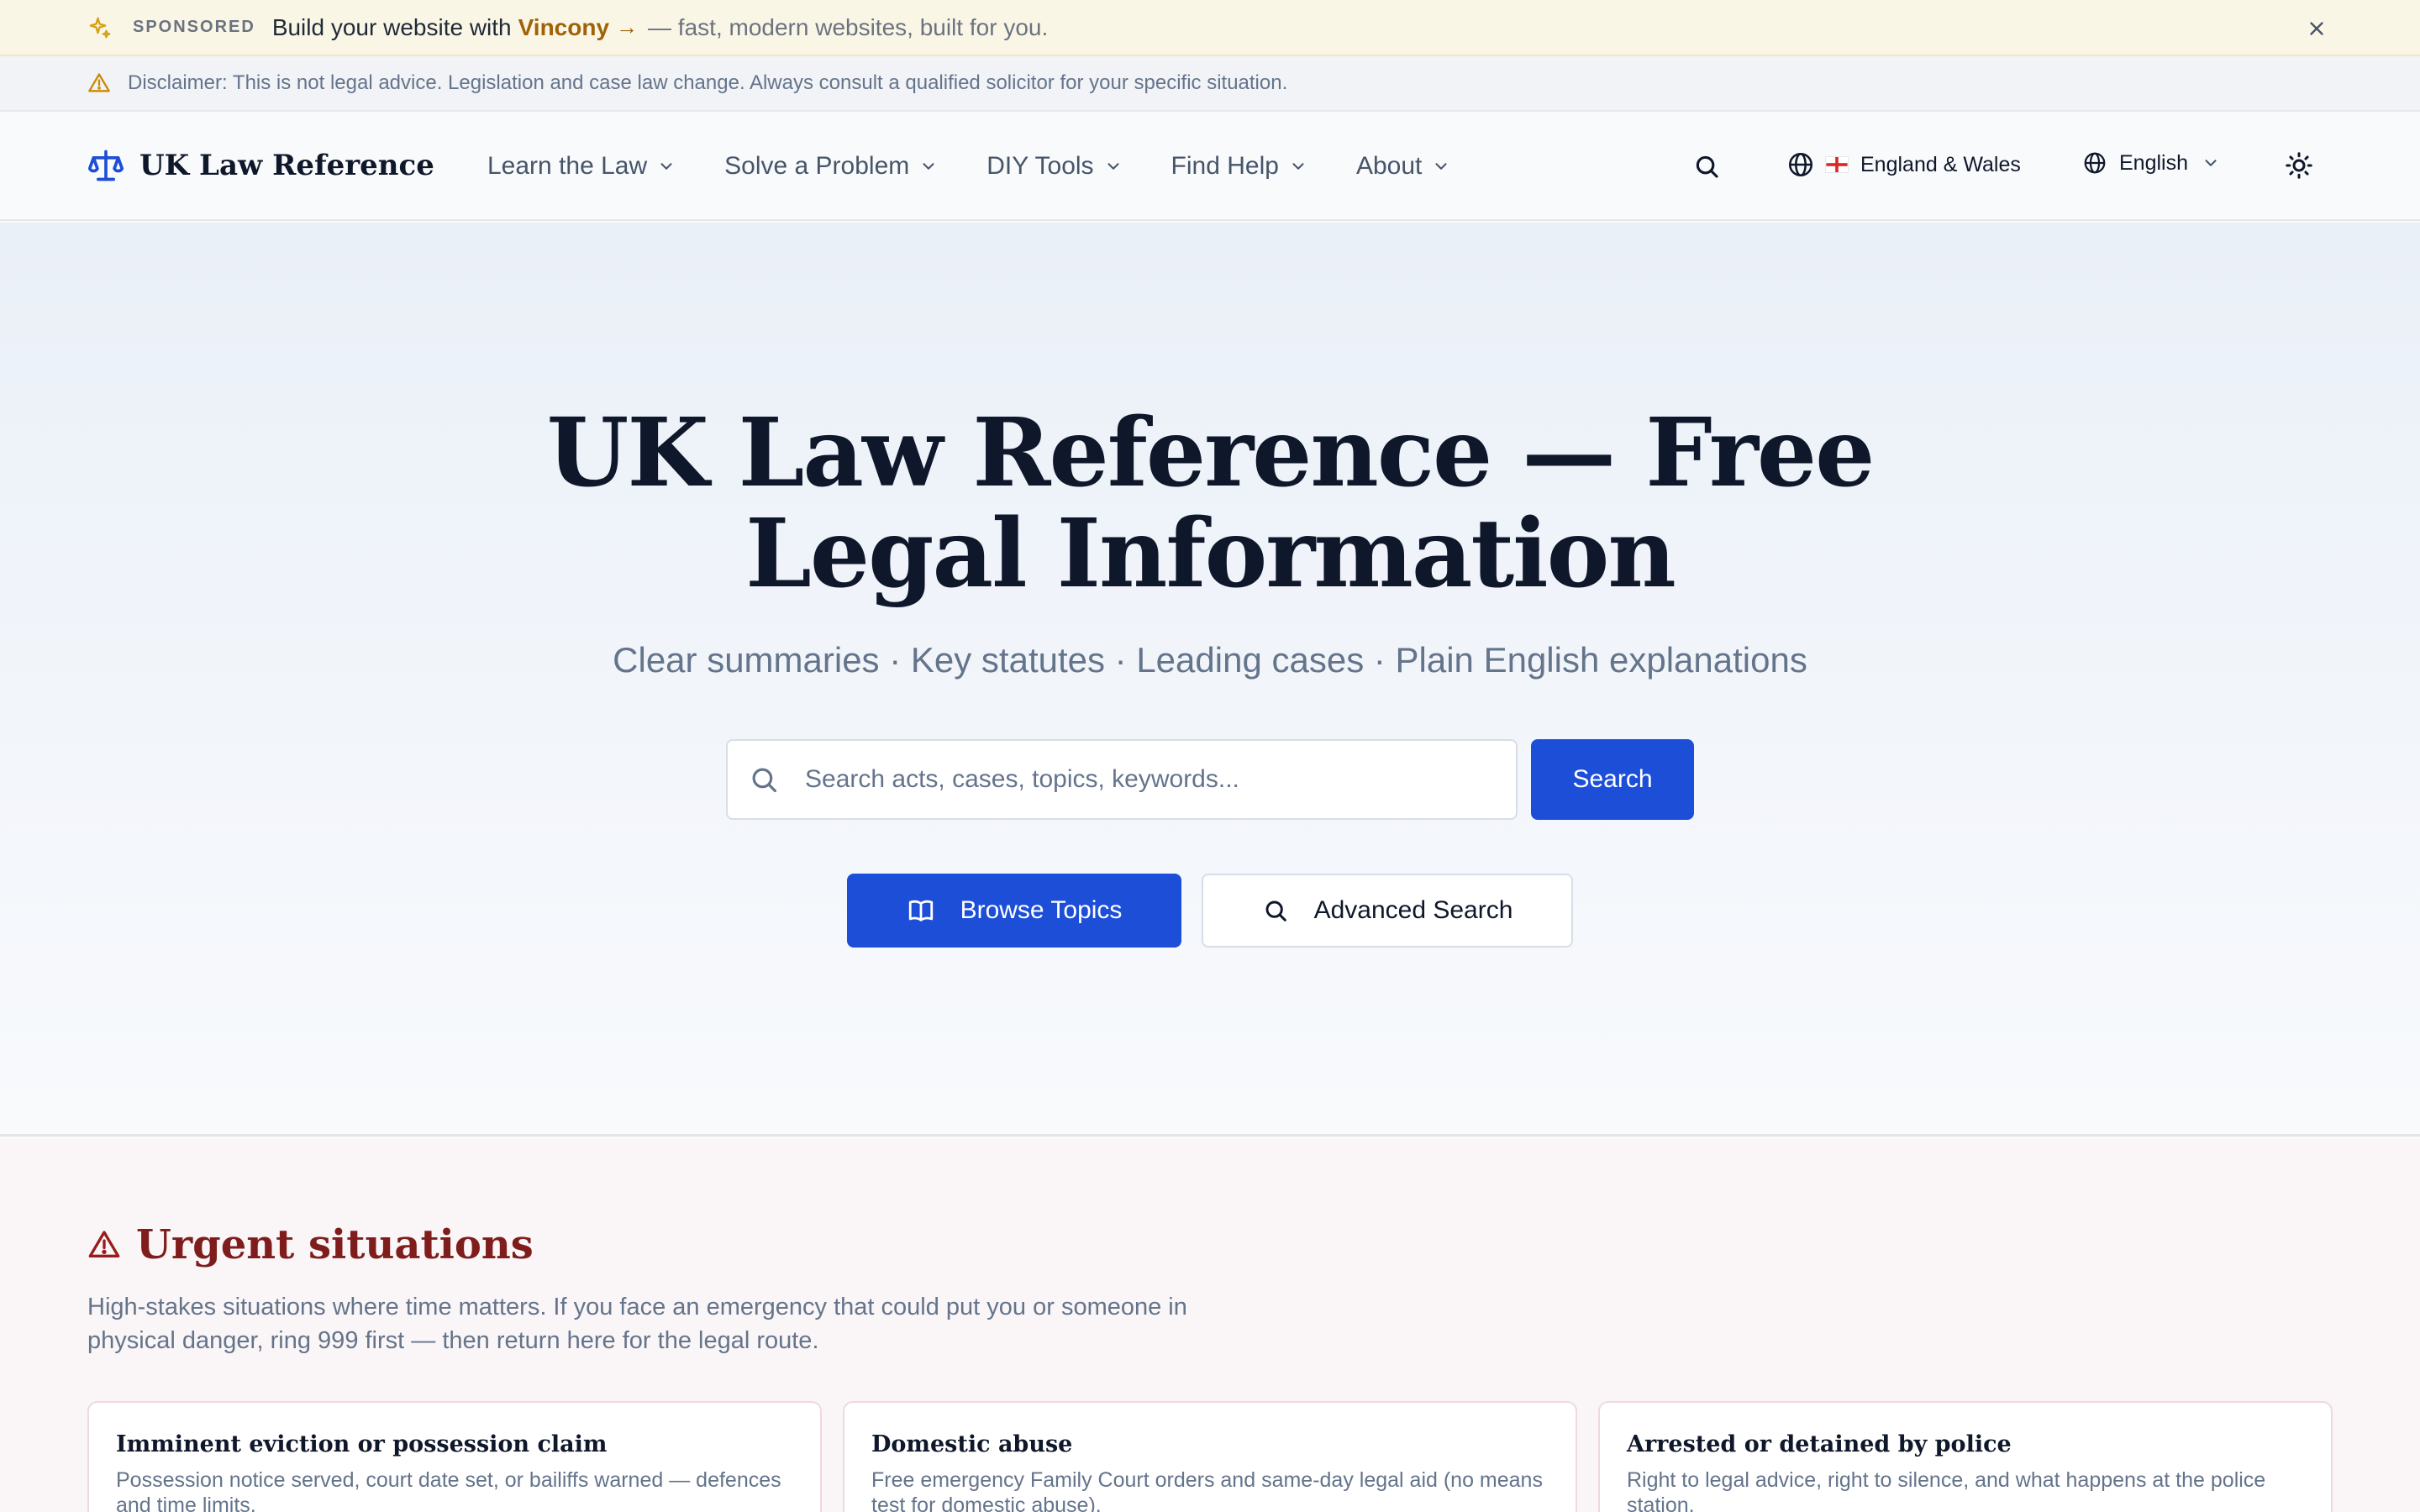  What do you see at coordinates (1413, 910) in the screenshot?
I see `advanced-search-label: Advanced Search` at bounding box center [1413, 910].